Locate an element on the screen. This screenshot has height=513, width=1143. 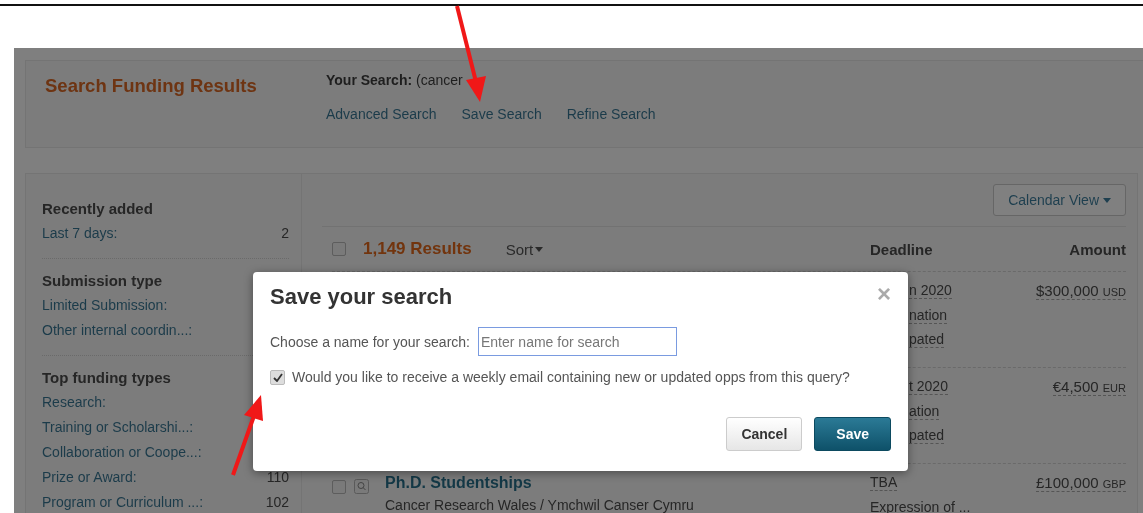
cancel-button: Cancel is located at coordinates (764, 434).